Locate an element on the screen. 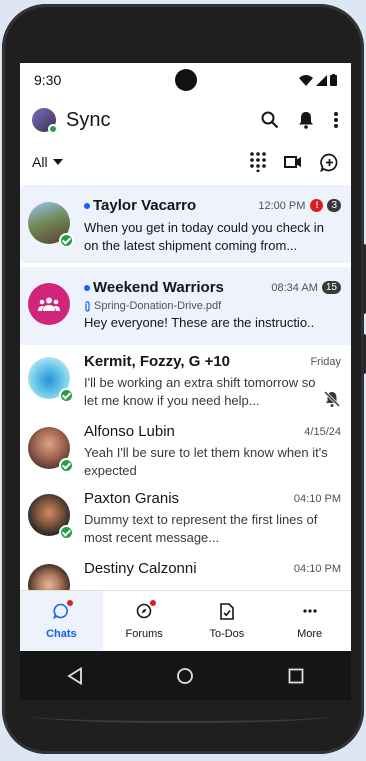 The height and width of the screenshot is (761, 366). status-bar: 9:30 is located at coordinates (185, 80).